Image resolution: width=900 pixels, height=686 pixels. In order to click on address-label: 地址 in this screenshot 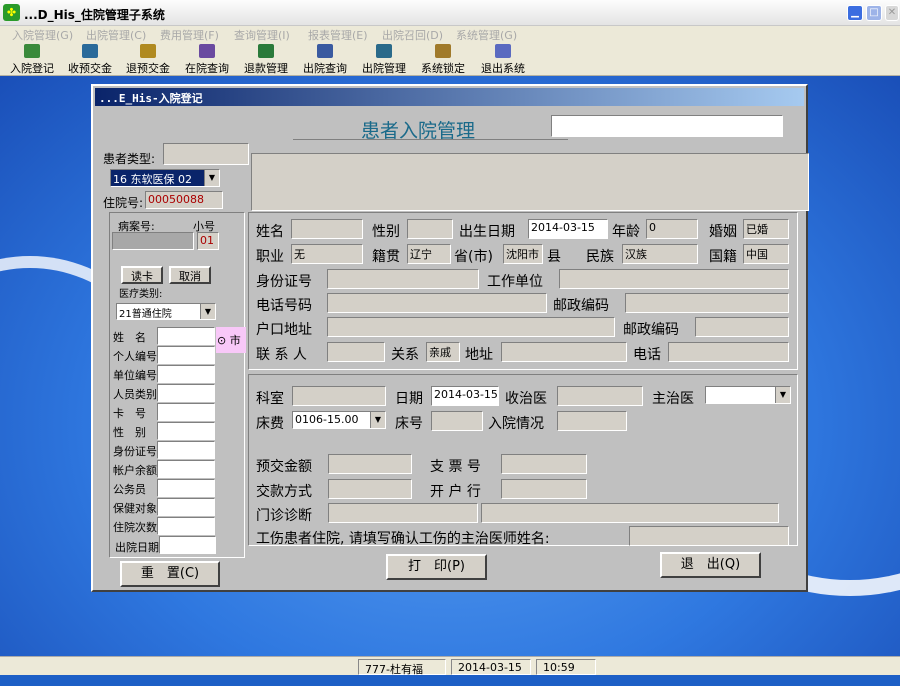, I will do `click(479, 355)`.